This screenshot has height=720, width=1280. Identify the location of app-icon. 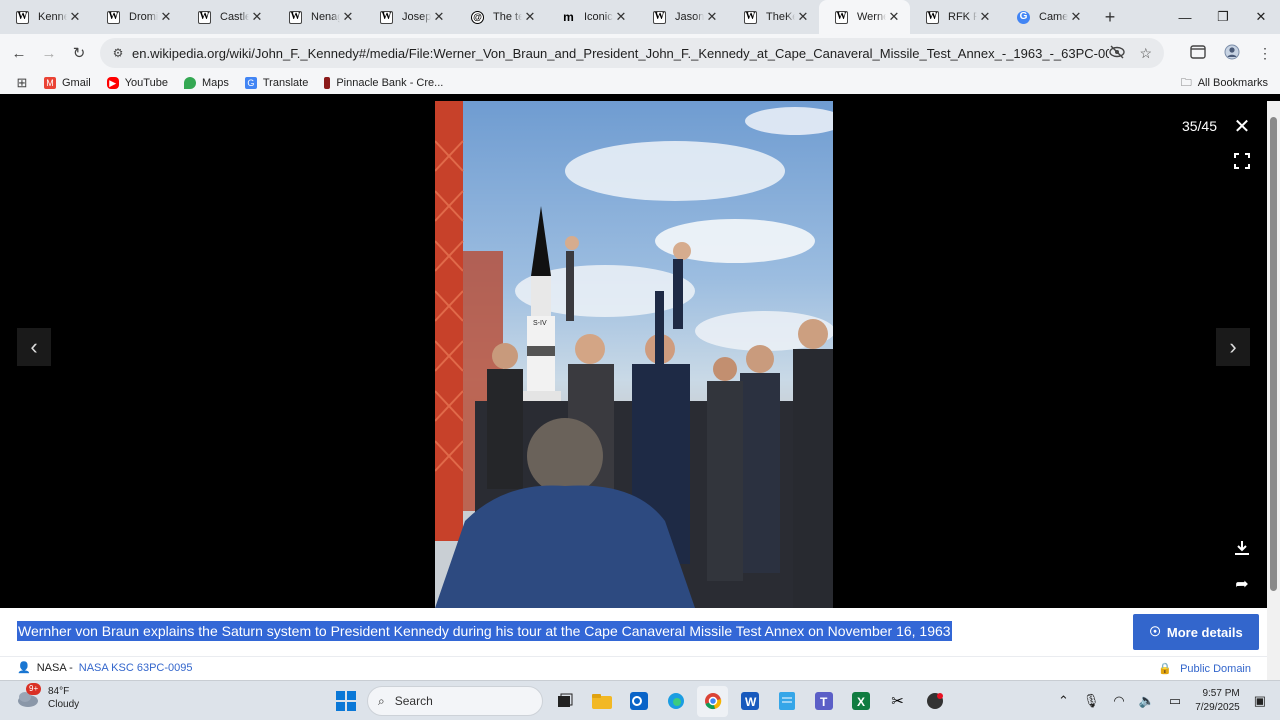
(934, 701).